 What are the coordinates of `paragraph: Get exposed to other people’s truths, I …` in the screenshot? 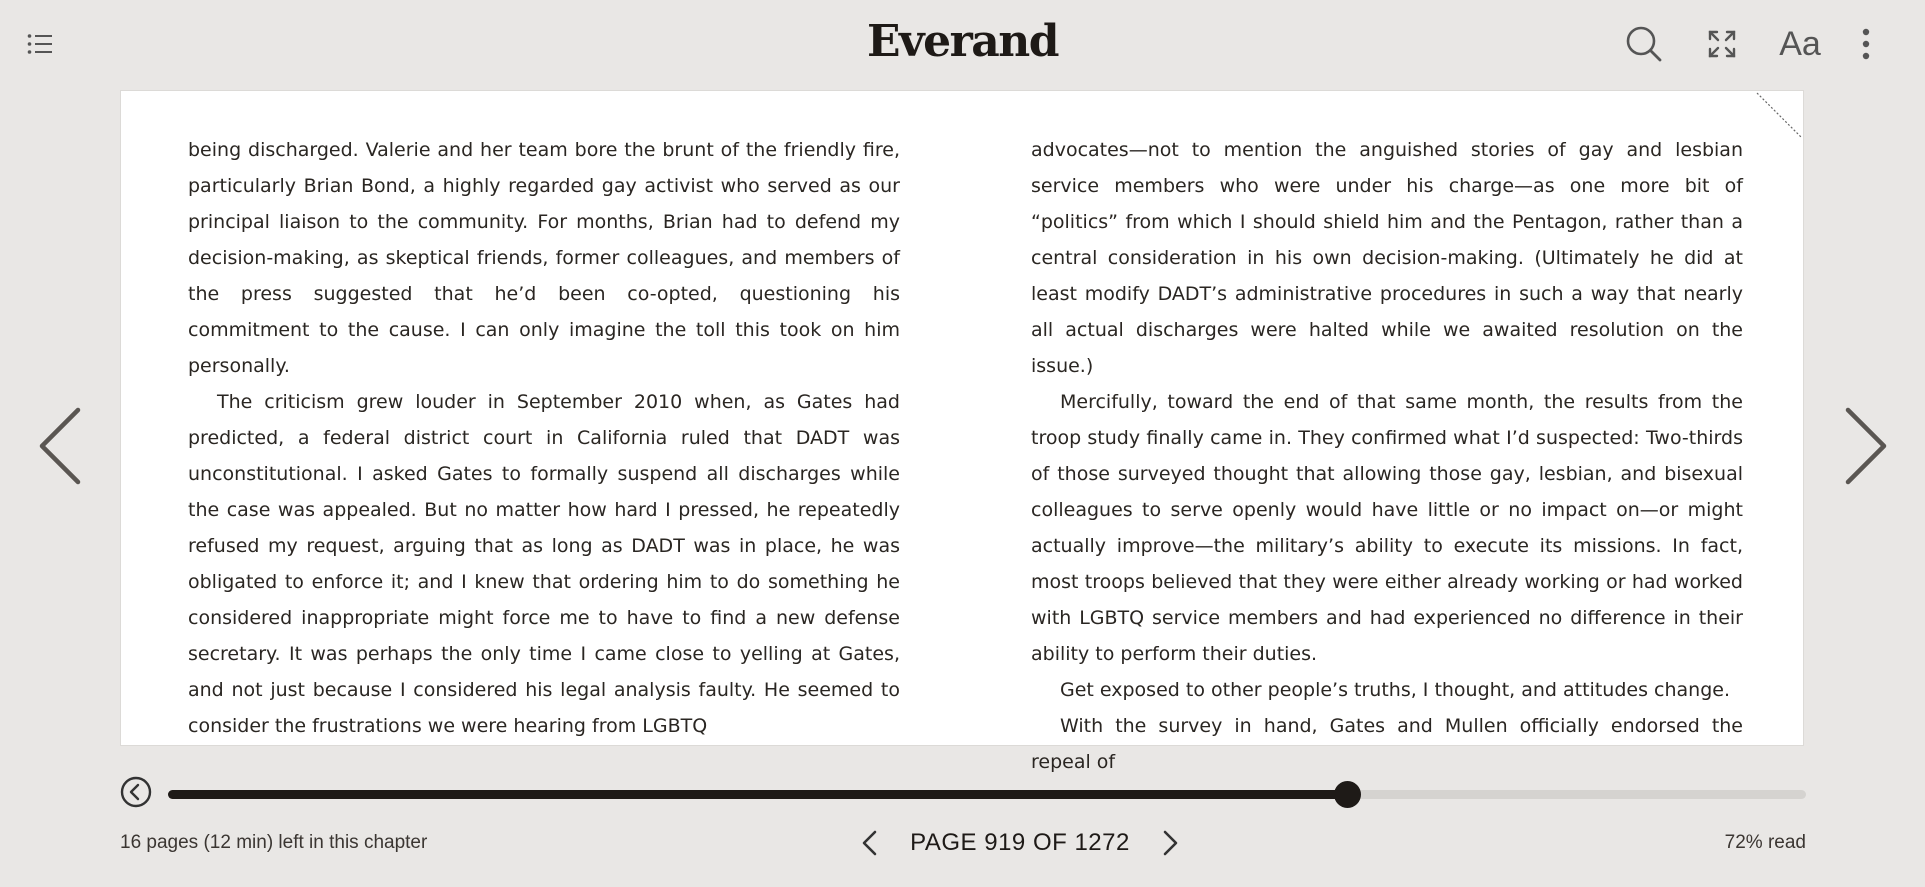 It's located at (1395, 690).